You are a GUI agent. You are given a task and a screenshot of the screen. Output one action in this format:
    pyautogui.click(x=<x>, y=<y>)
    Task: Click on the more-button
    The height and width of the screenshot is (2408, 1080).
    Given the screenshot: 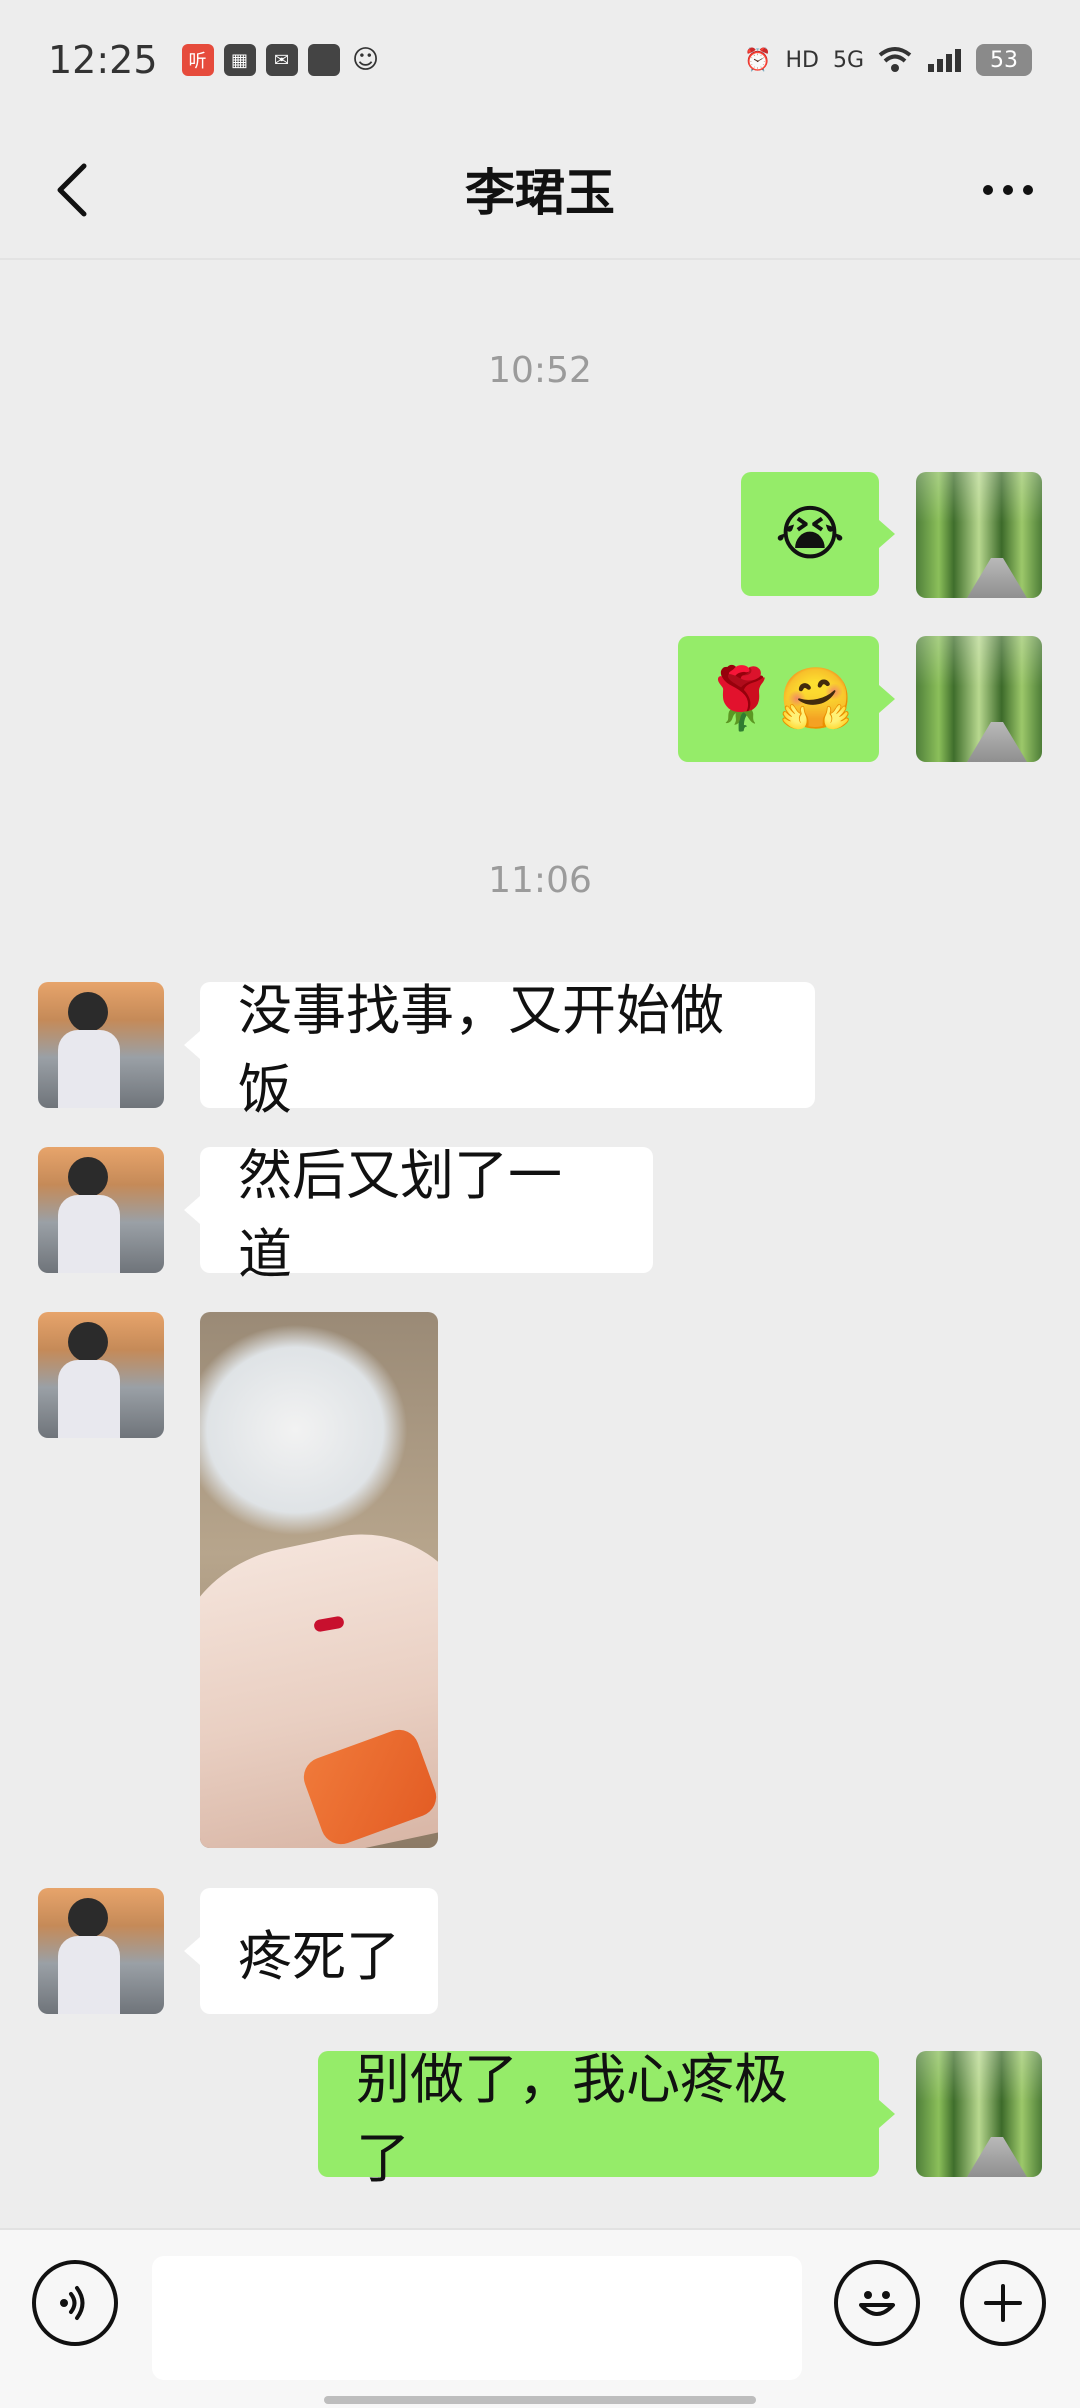 What is the action you would take?
    pyautogui.click(x=1008, y=190)
    